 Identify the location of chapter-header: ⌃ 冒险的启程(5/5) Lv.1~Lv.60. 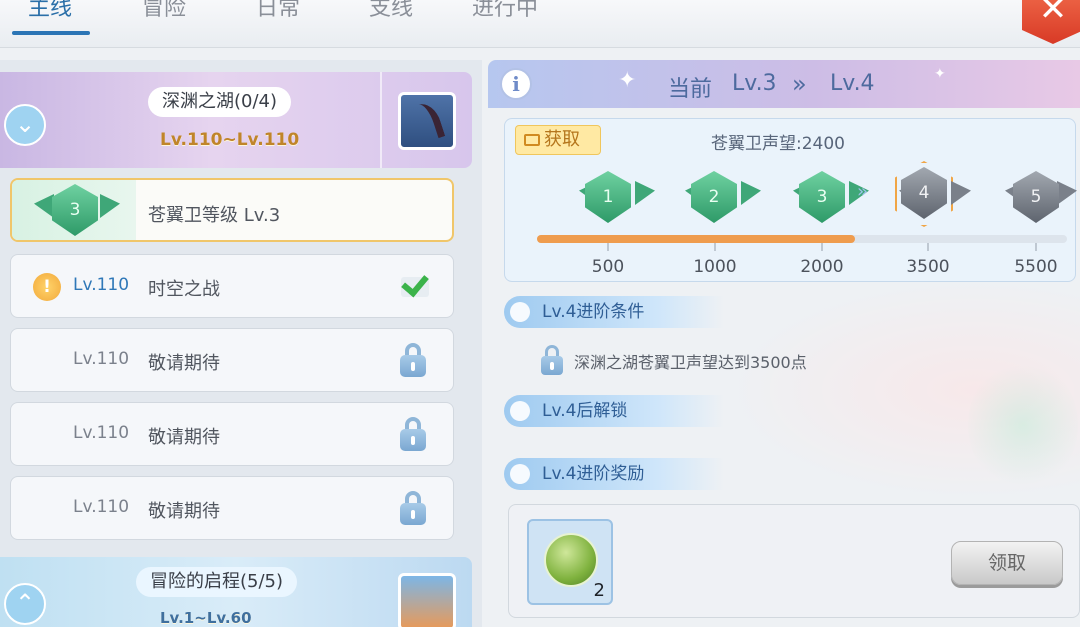
(236, 592).